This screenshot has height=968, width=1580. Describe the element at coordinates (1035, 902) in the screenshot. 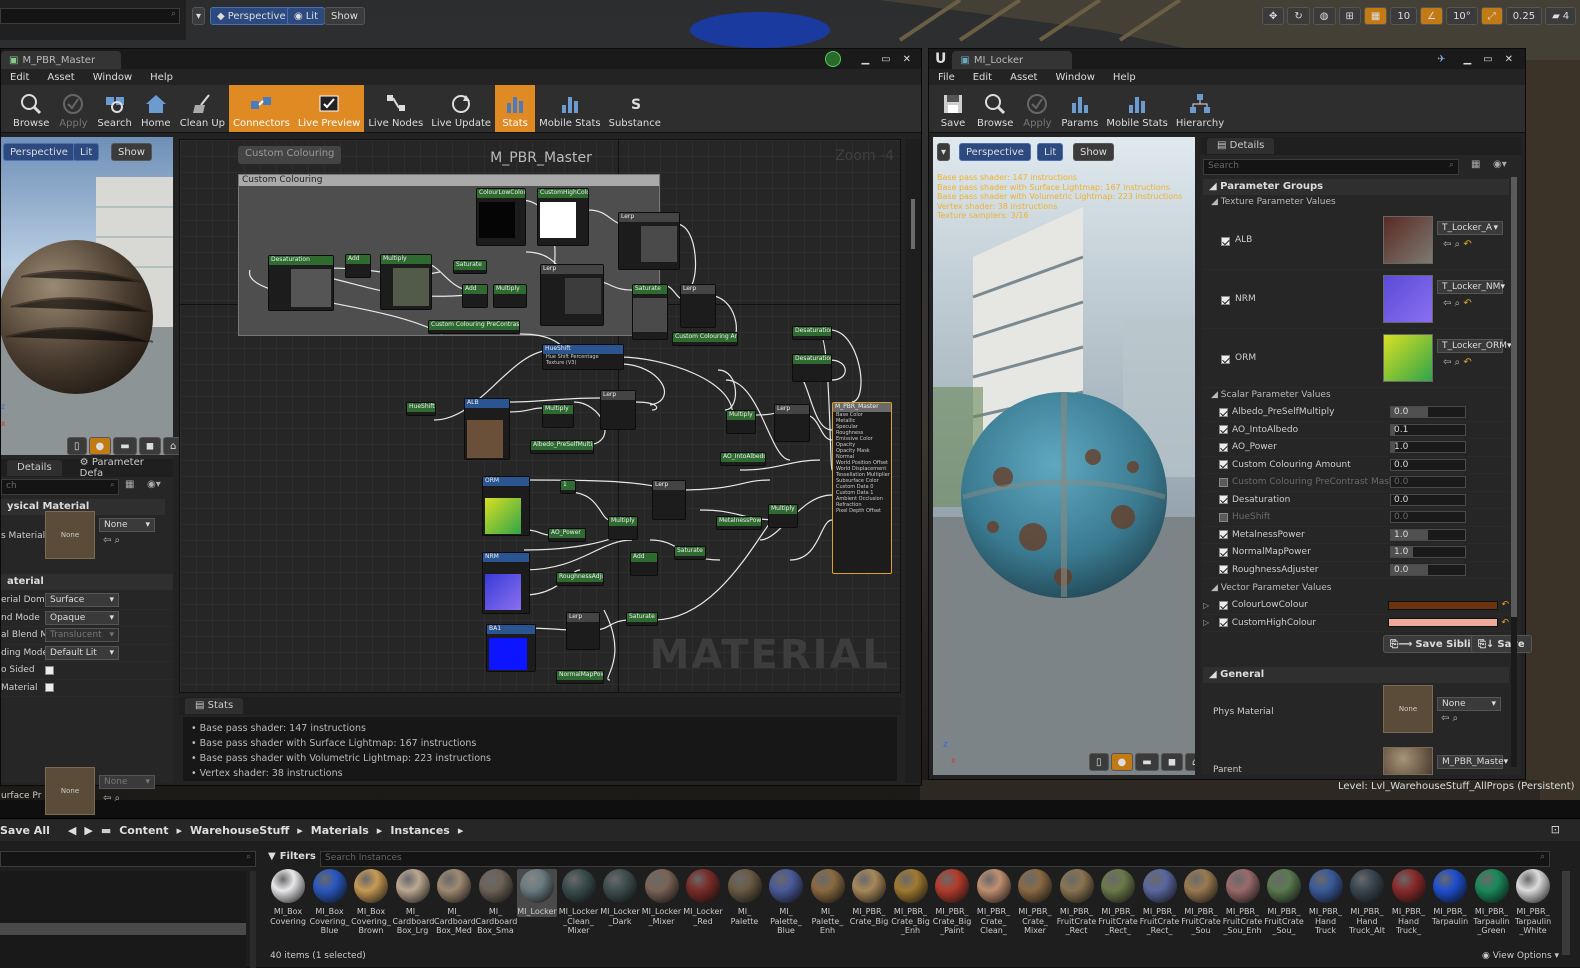

I see `asset-tile: MI_PBR_ Crate_ Mixer` at that location.